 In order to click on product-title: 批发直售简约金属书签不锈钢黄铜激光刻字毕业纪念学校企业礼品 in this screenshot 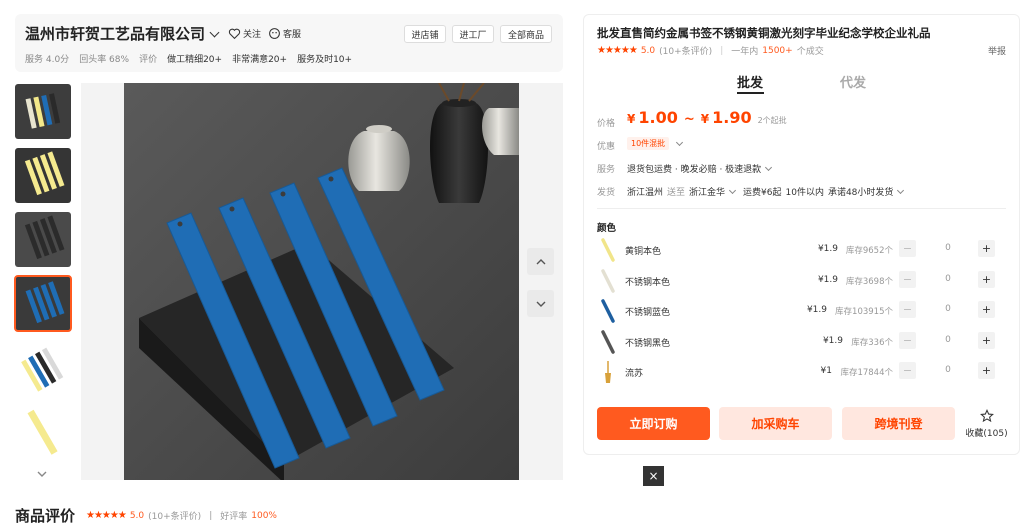, I will do `click(764, 33)`.